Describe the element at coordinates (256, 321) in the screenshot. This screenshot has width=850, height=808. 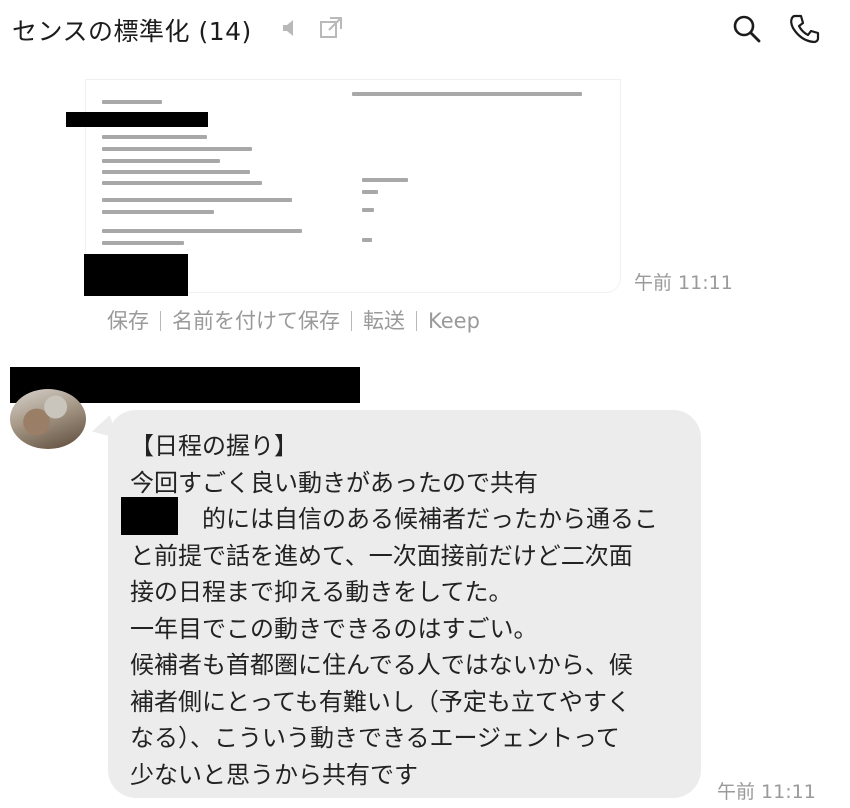
I see `save-as-link: 名前を付けて保存` at that location.